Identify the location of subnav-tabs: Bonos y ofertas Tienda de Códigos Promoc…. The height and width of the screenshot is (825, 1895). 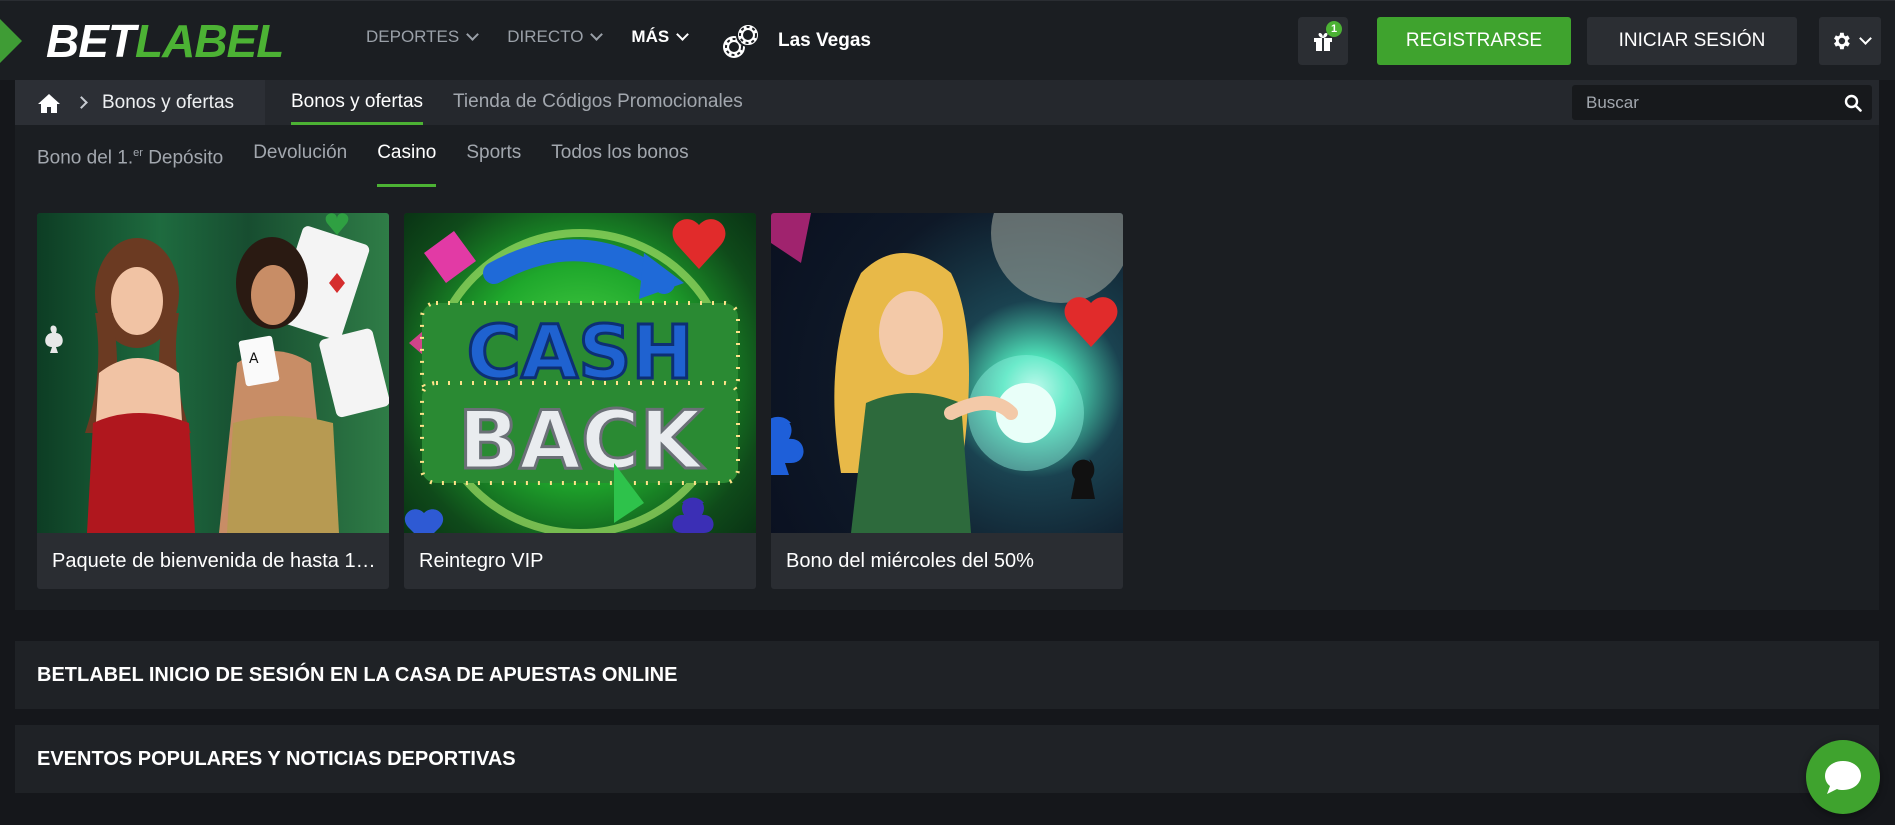
(517, 102).